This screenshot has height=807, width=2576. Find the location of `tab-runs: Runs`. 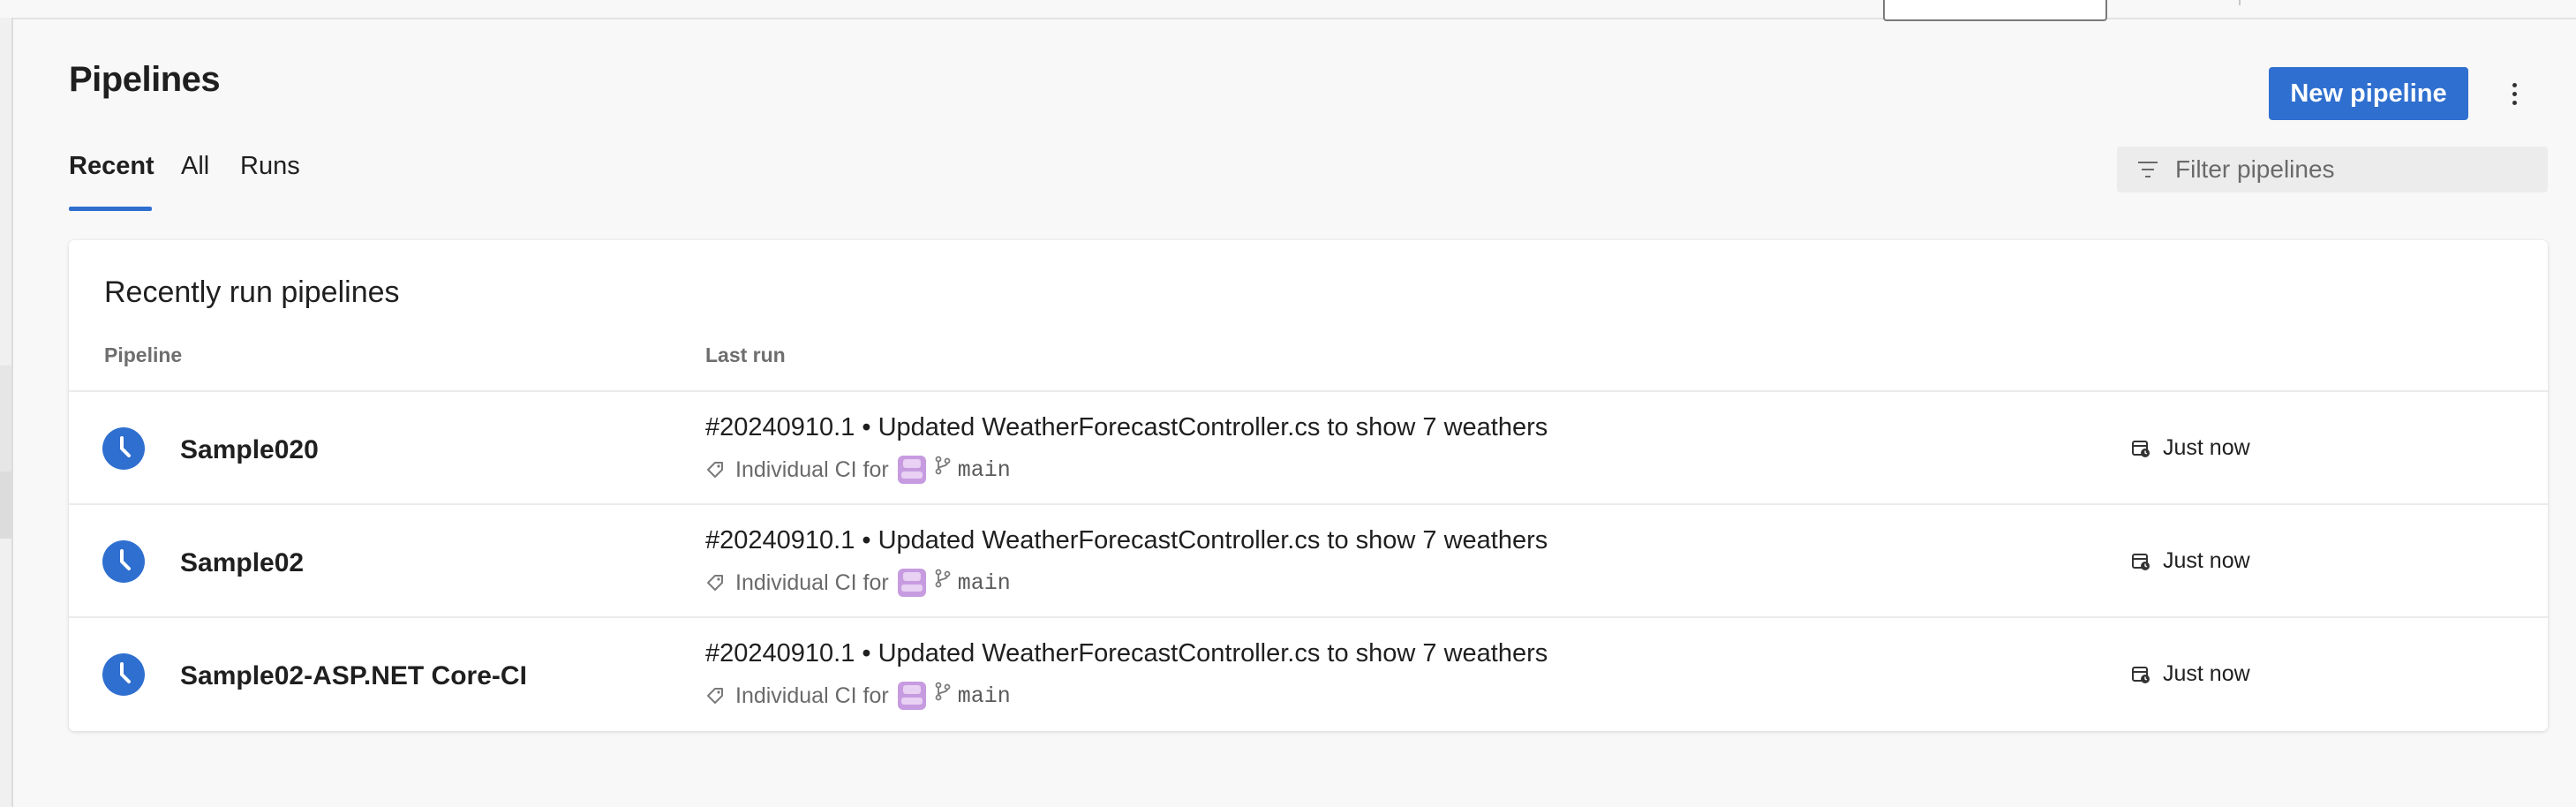

tab-runs: Runs is located at coordinates (270, 166).